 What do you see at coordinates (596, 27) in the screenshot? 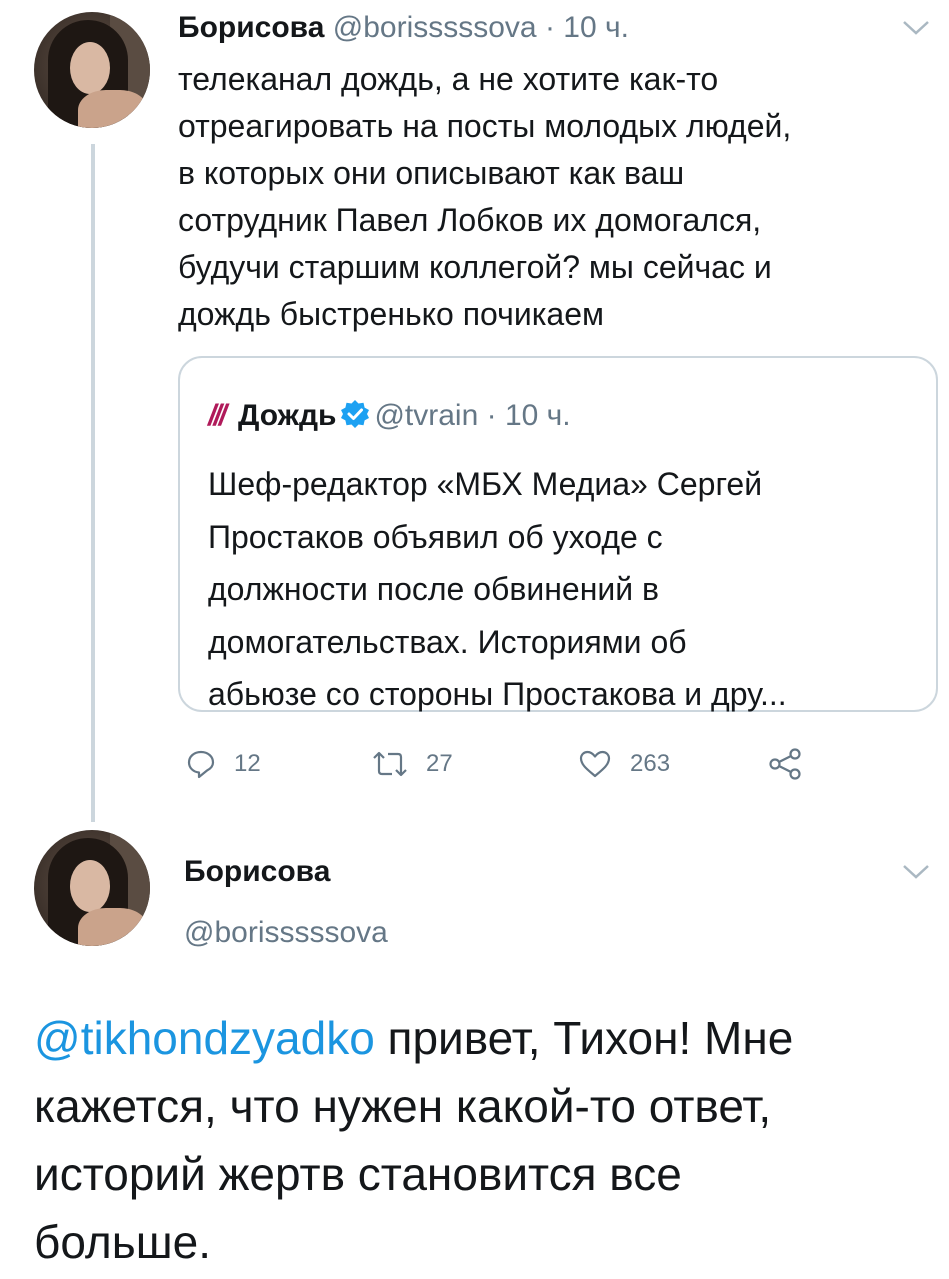
I see `tweet-time: 10 ч.` at bounding box center [596, 27].